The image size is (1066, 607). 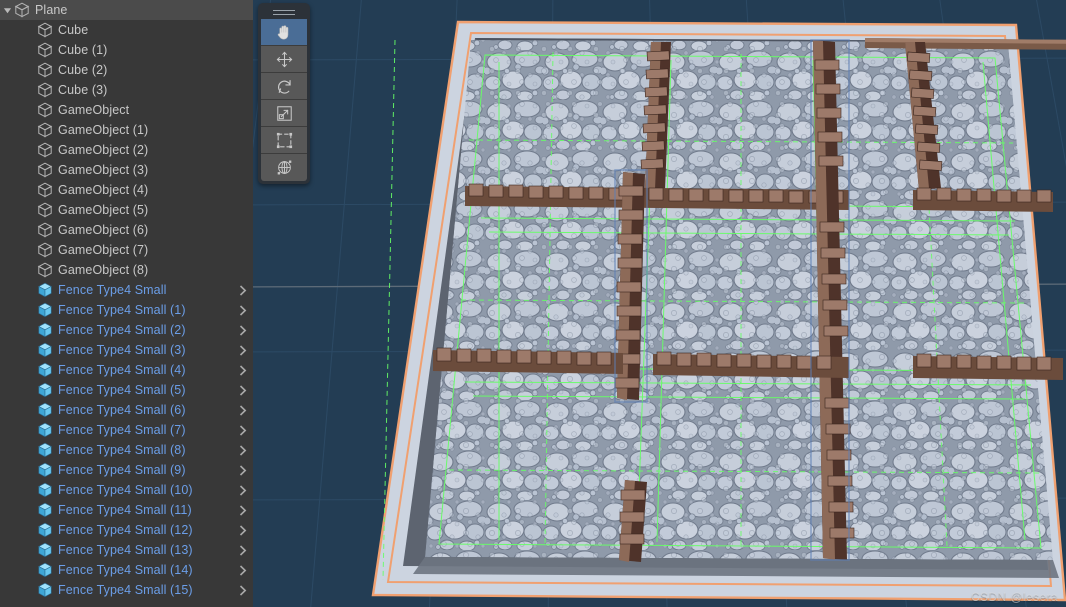 I want to click on rect-tool, so click(x=284, y=140).